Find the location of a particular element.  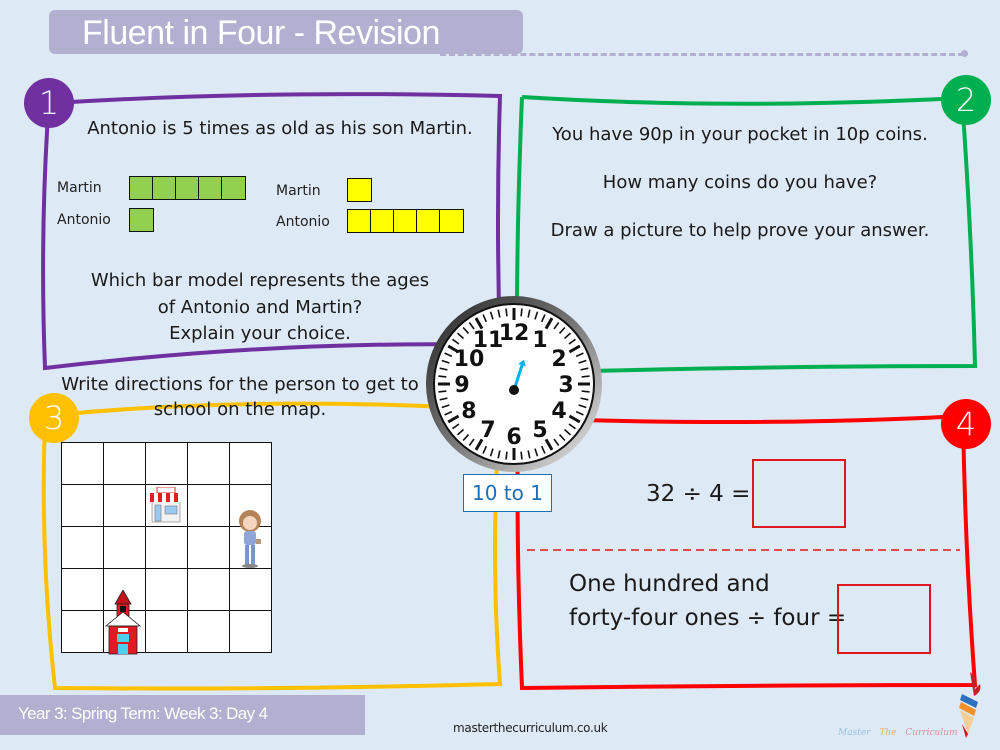

bar-a-antonio is located at coordinates (141, 220).